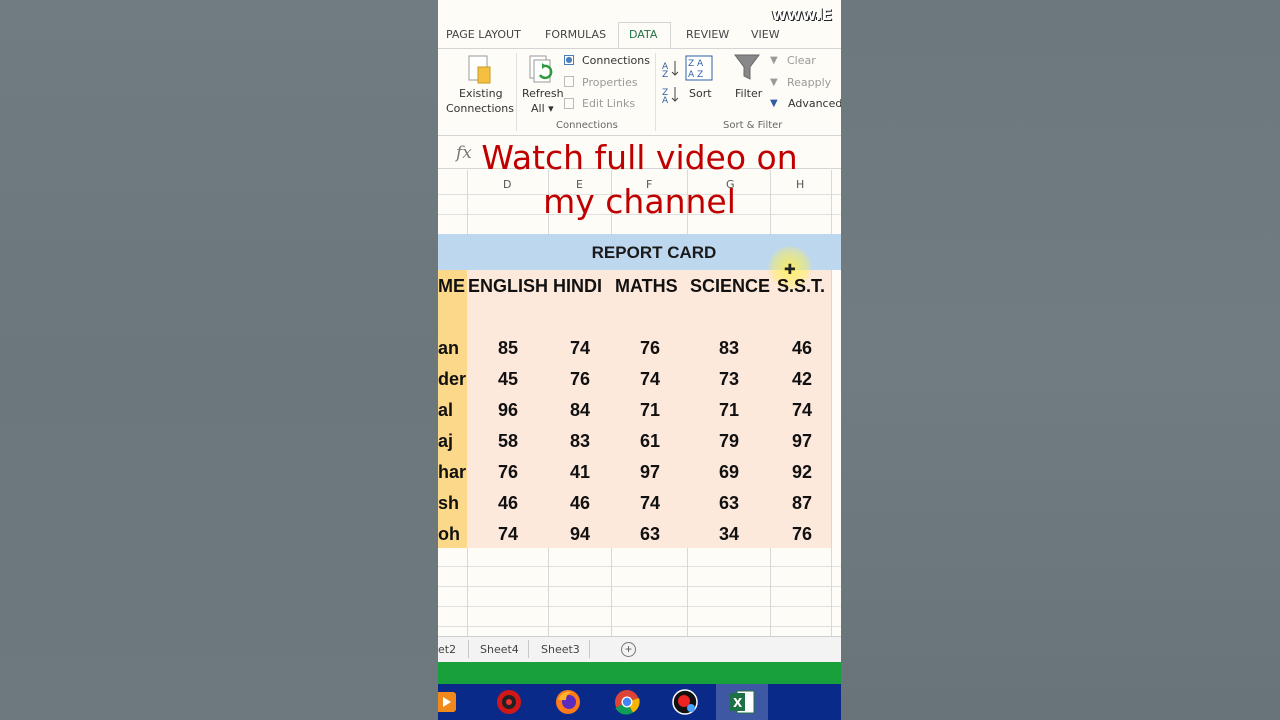  Describe the element at coordinates (643, 34) in the screenshot. I see `tab-data: DATA` at that location.